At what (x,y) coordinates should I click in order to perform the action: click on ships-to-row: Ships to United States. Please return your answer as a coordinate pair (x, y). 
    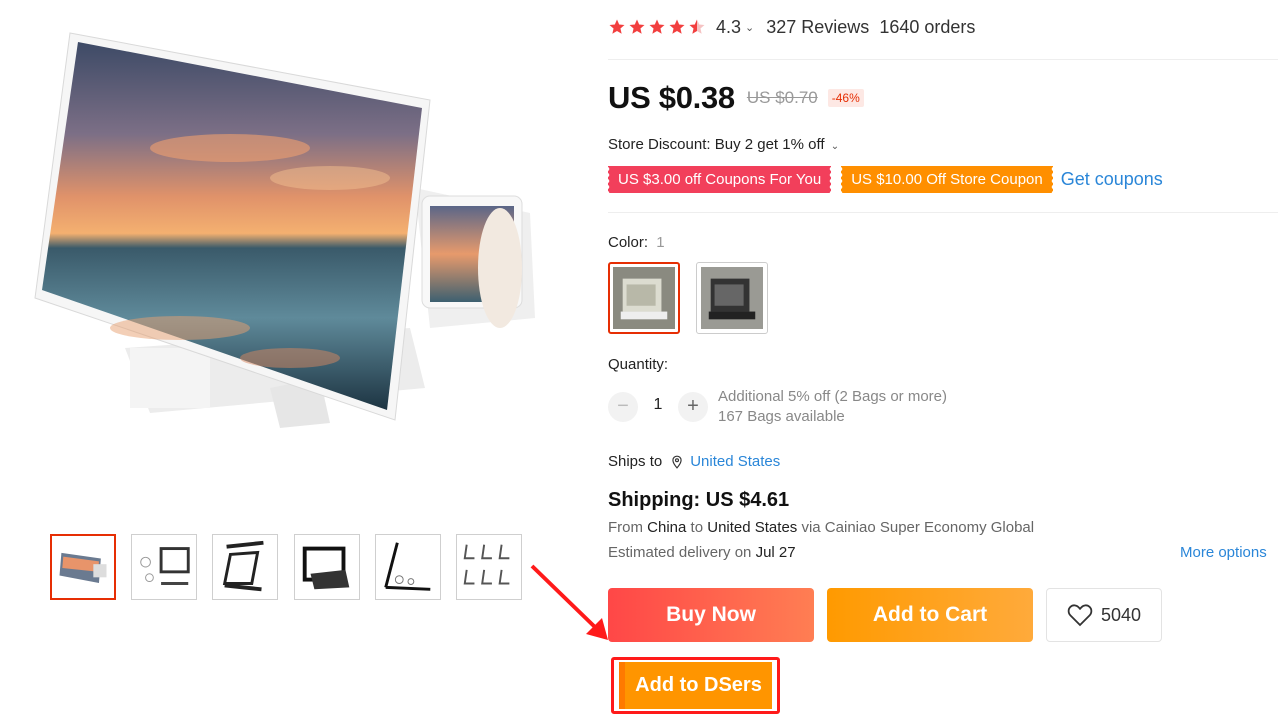
    Looking at the image, I should click on (694, 461).